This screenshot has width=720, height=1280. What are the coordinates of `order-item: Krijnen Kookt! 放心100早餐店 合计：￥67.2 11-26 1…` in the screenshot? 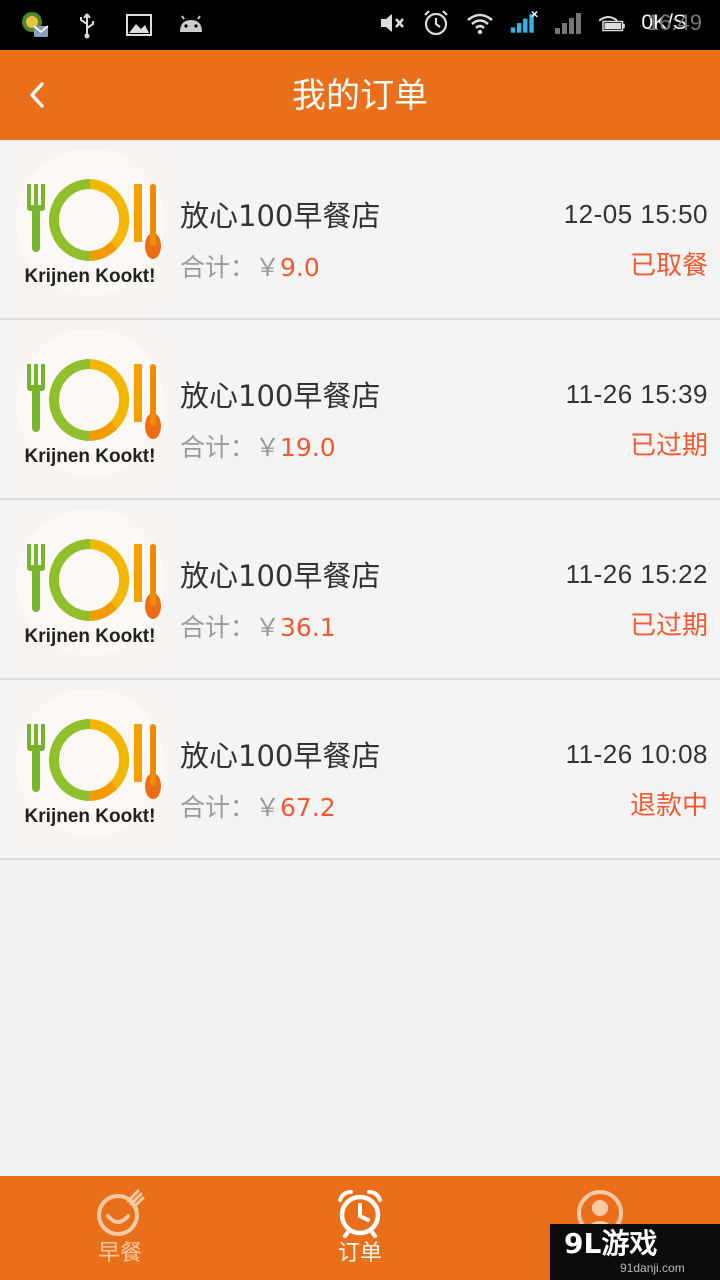 It's located at (360, 770).